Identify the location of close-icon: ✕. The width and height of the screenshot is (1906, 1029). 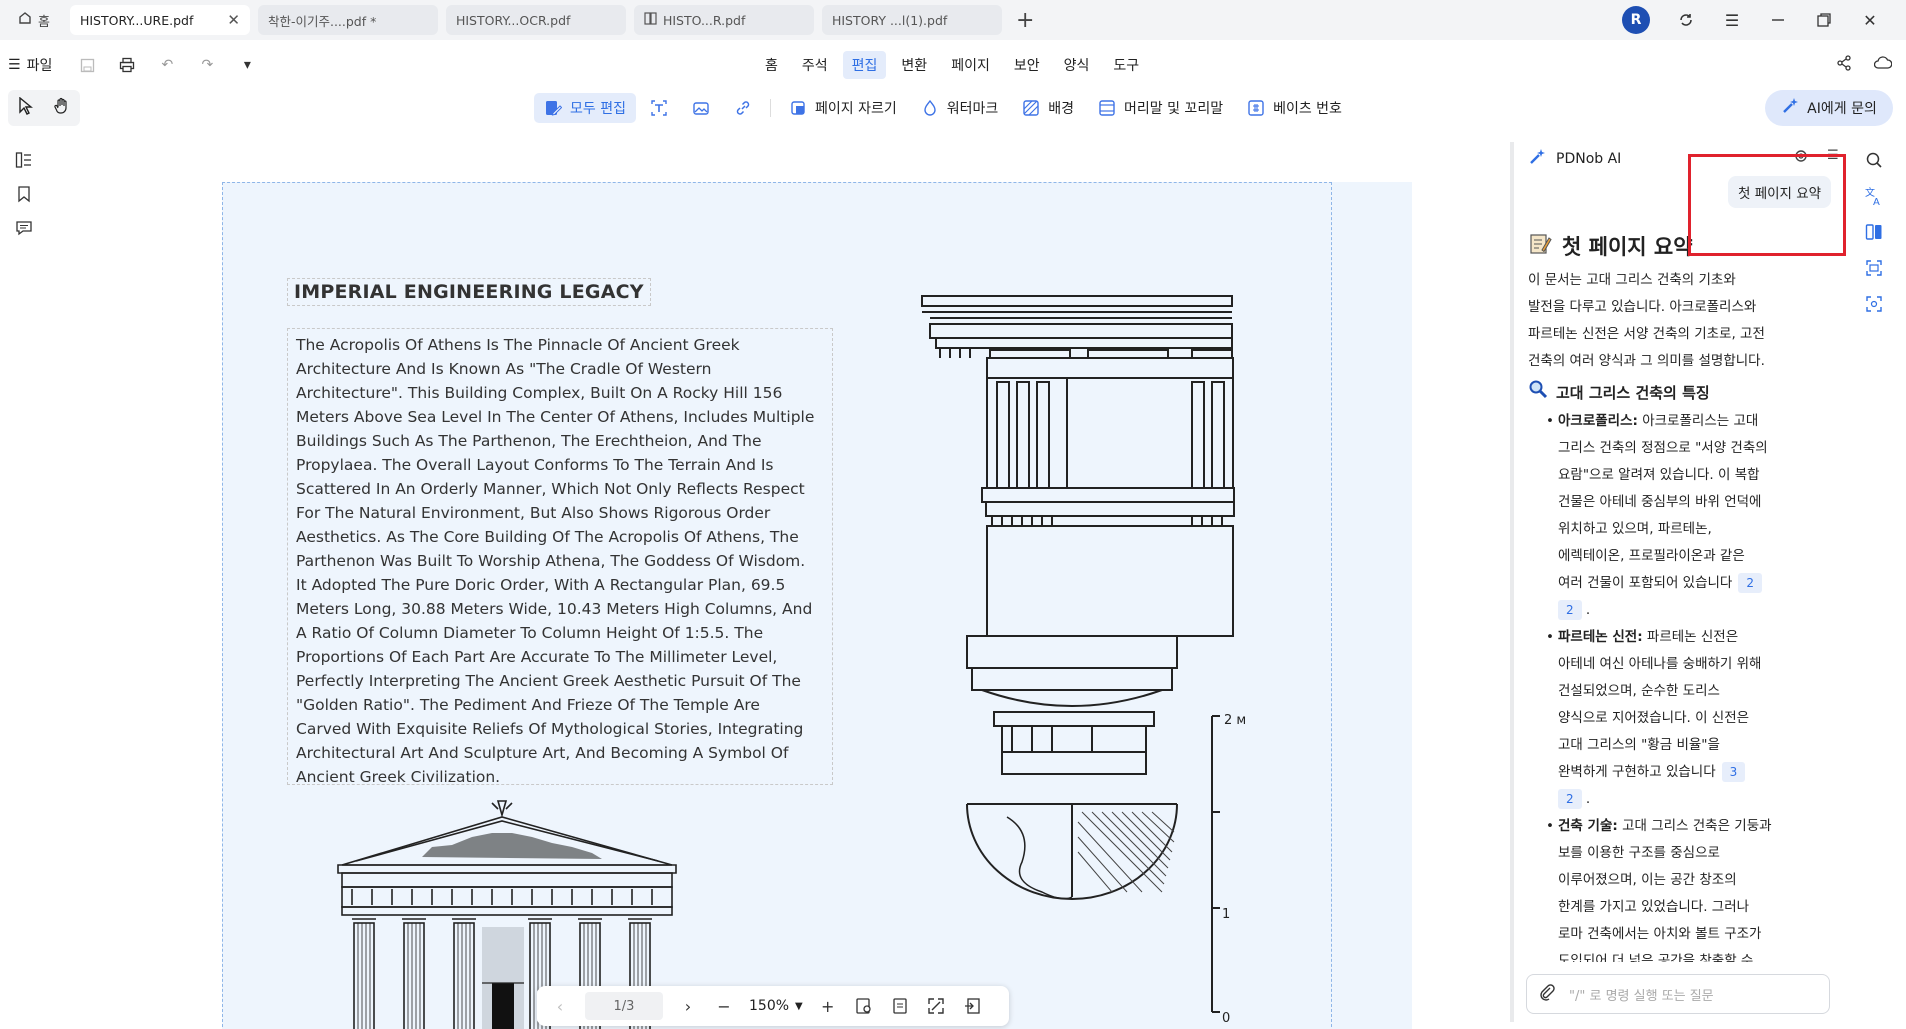
(233, 20).